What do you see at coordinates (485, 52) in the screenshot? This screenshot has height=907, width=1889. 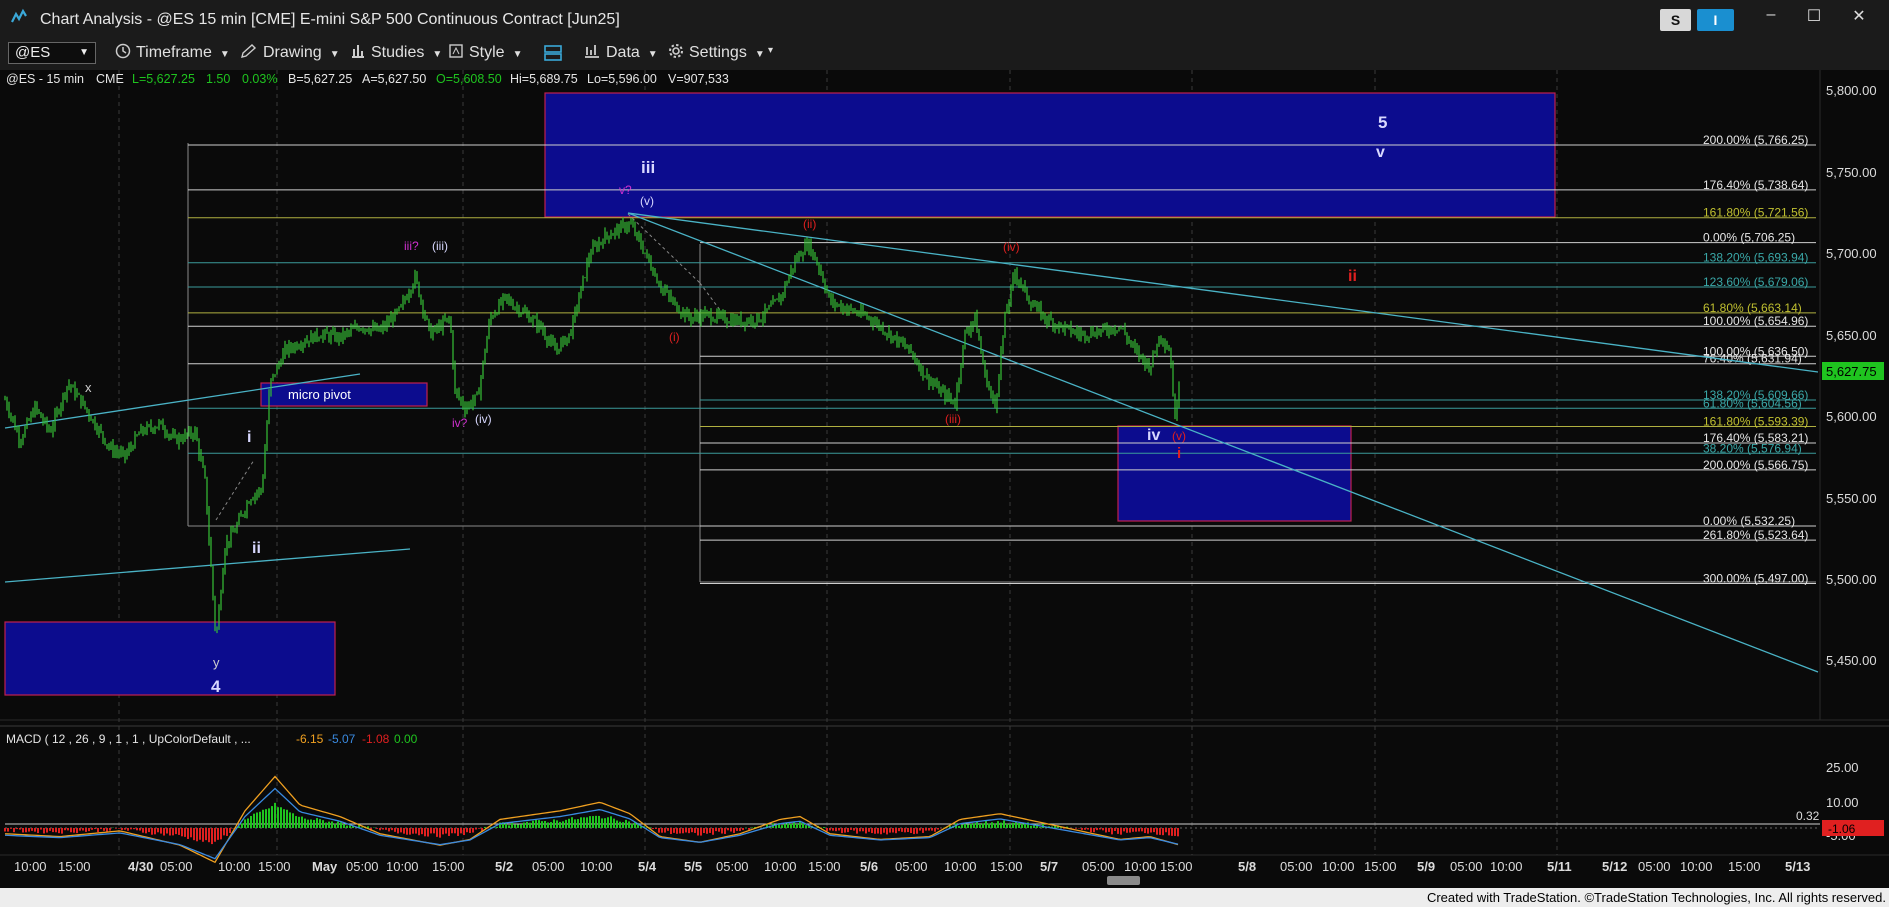 I see `style-menu: Style ▼` at bounding box center [485, 52].